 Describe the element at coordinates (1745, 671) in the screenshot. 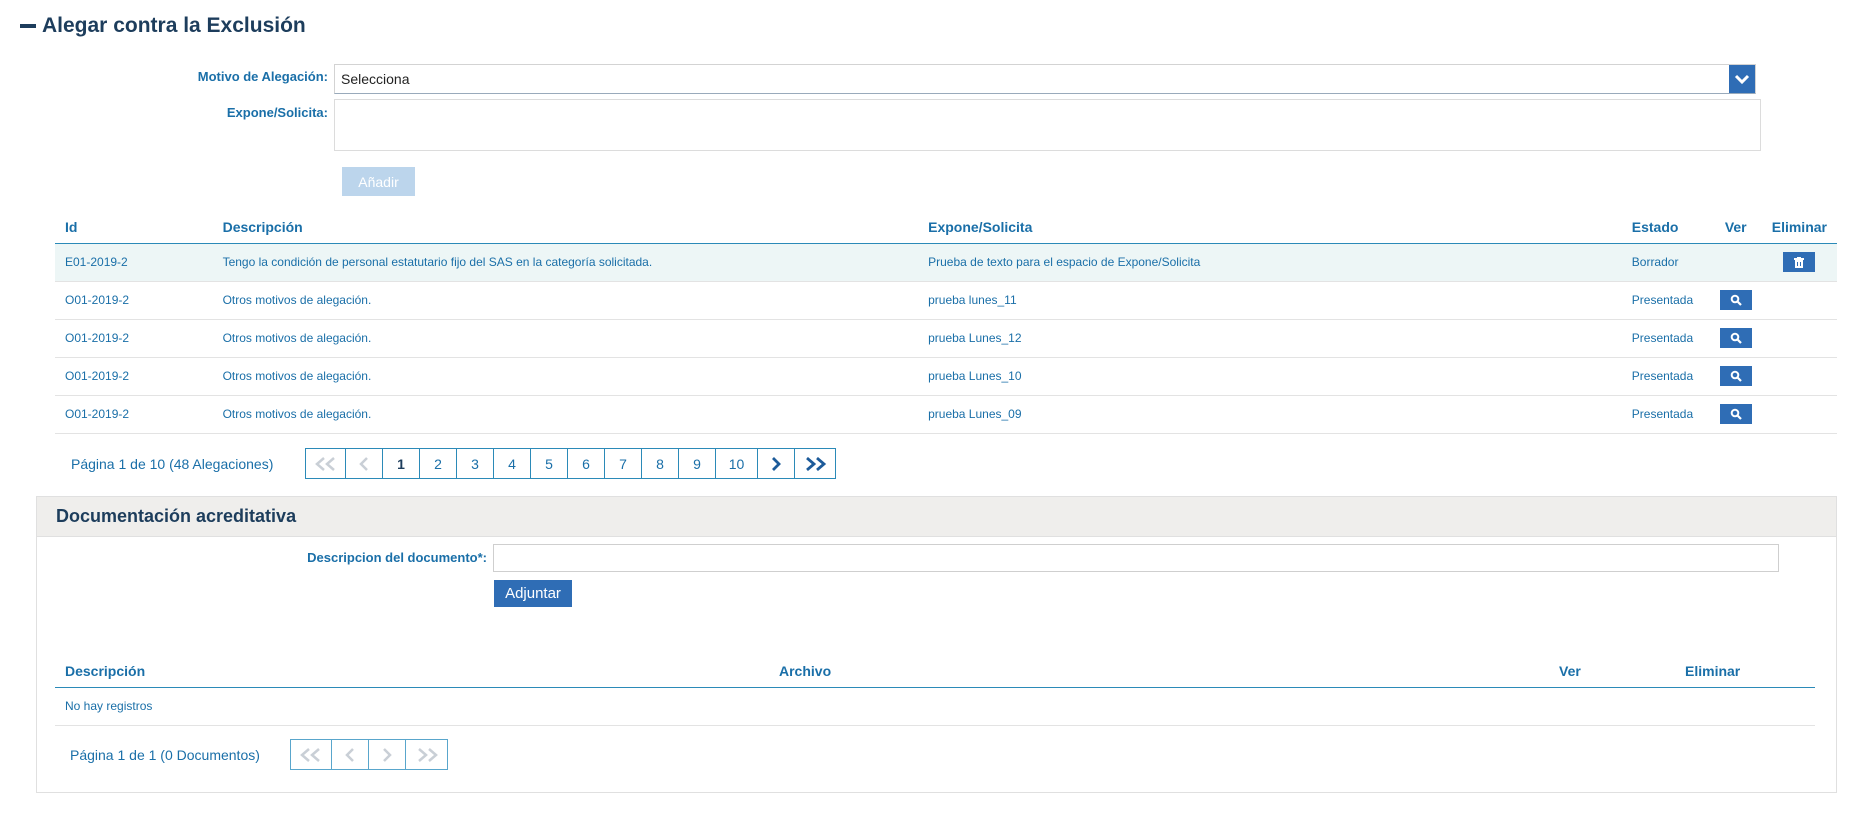

I see `column-header-eliminar: Eliminar` at that location.